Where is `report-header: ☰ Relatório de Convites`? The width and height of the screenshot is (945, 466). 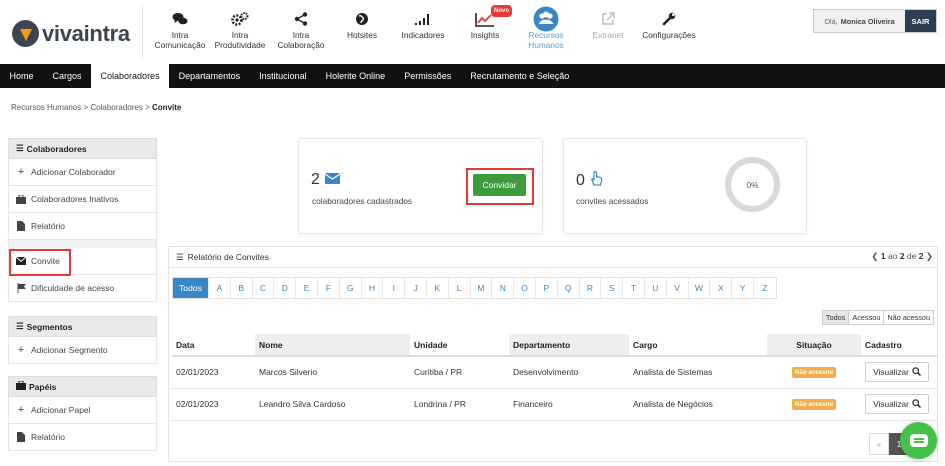
report-header: ☰ Relatório de Convites is located at coordinates (553, 257).